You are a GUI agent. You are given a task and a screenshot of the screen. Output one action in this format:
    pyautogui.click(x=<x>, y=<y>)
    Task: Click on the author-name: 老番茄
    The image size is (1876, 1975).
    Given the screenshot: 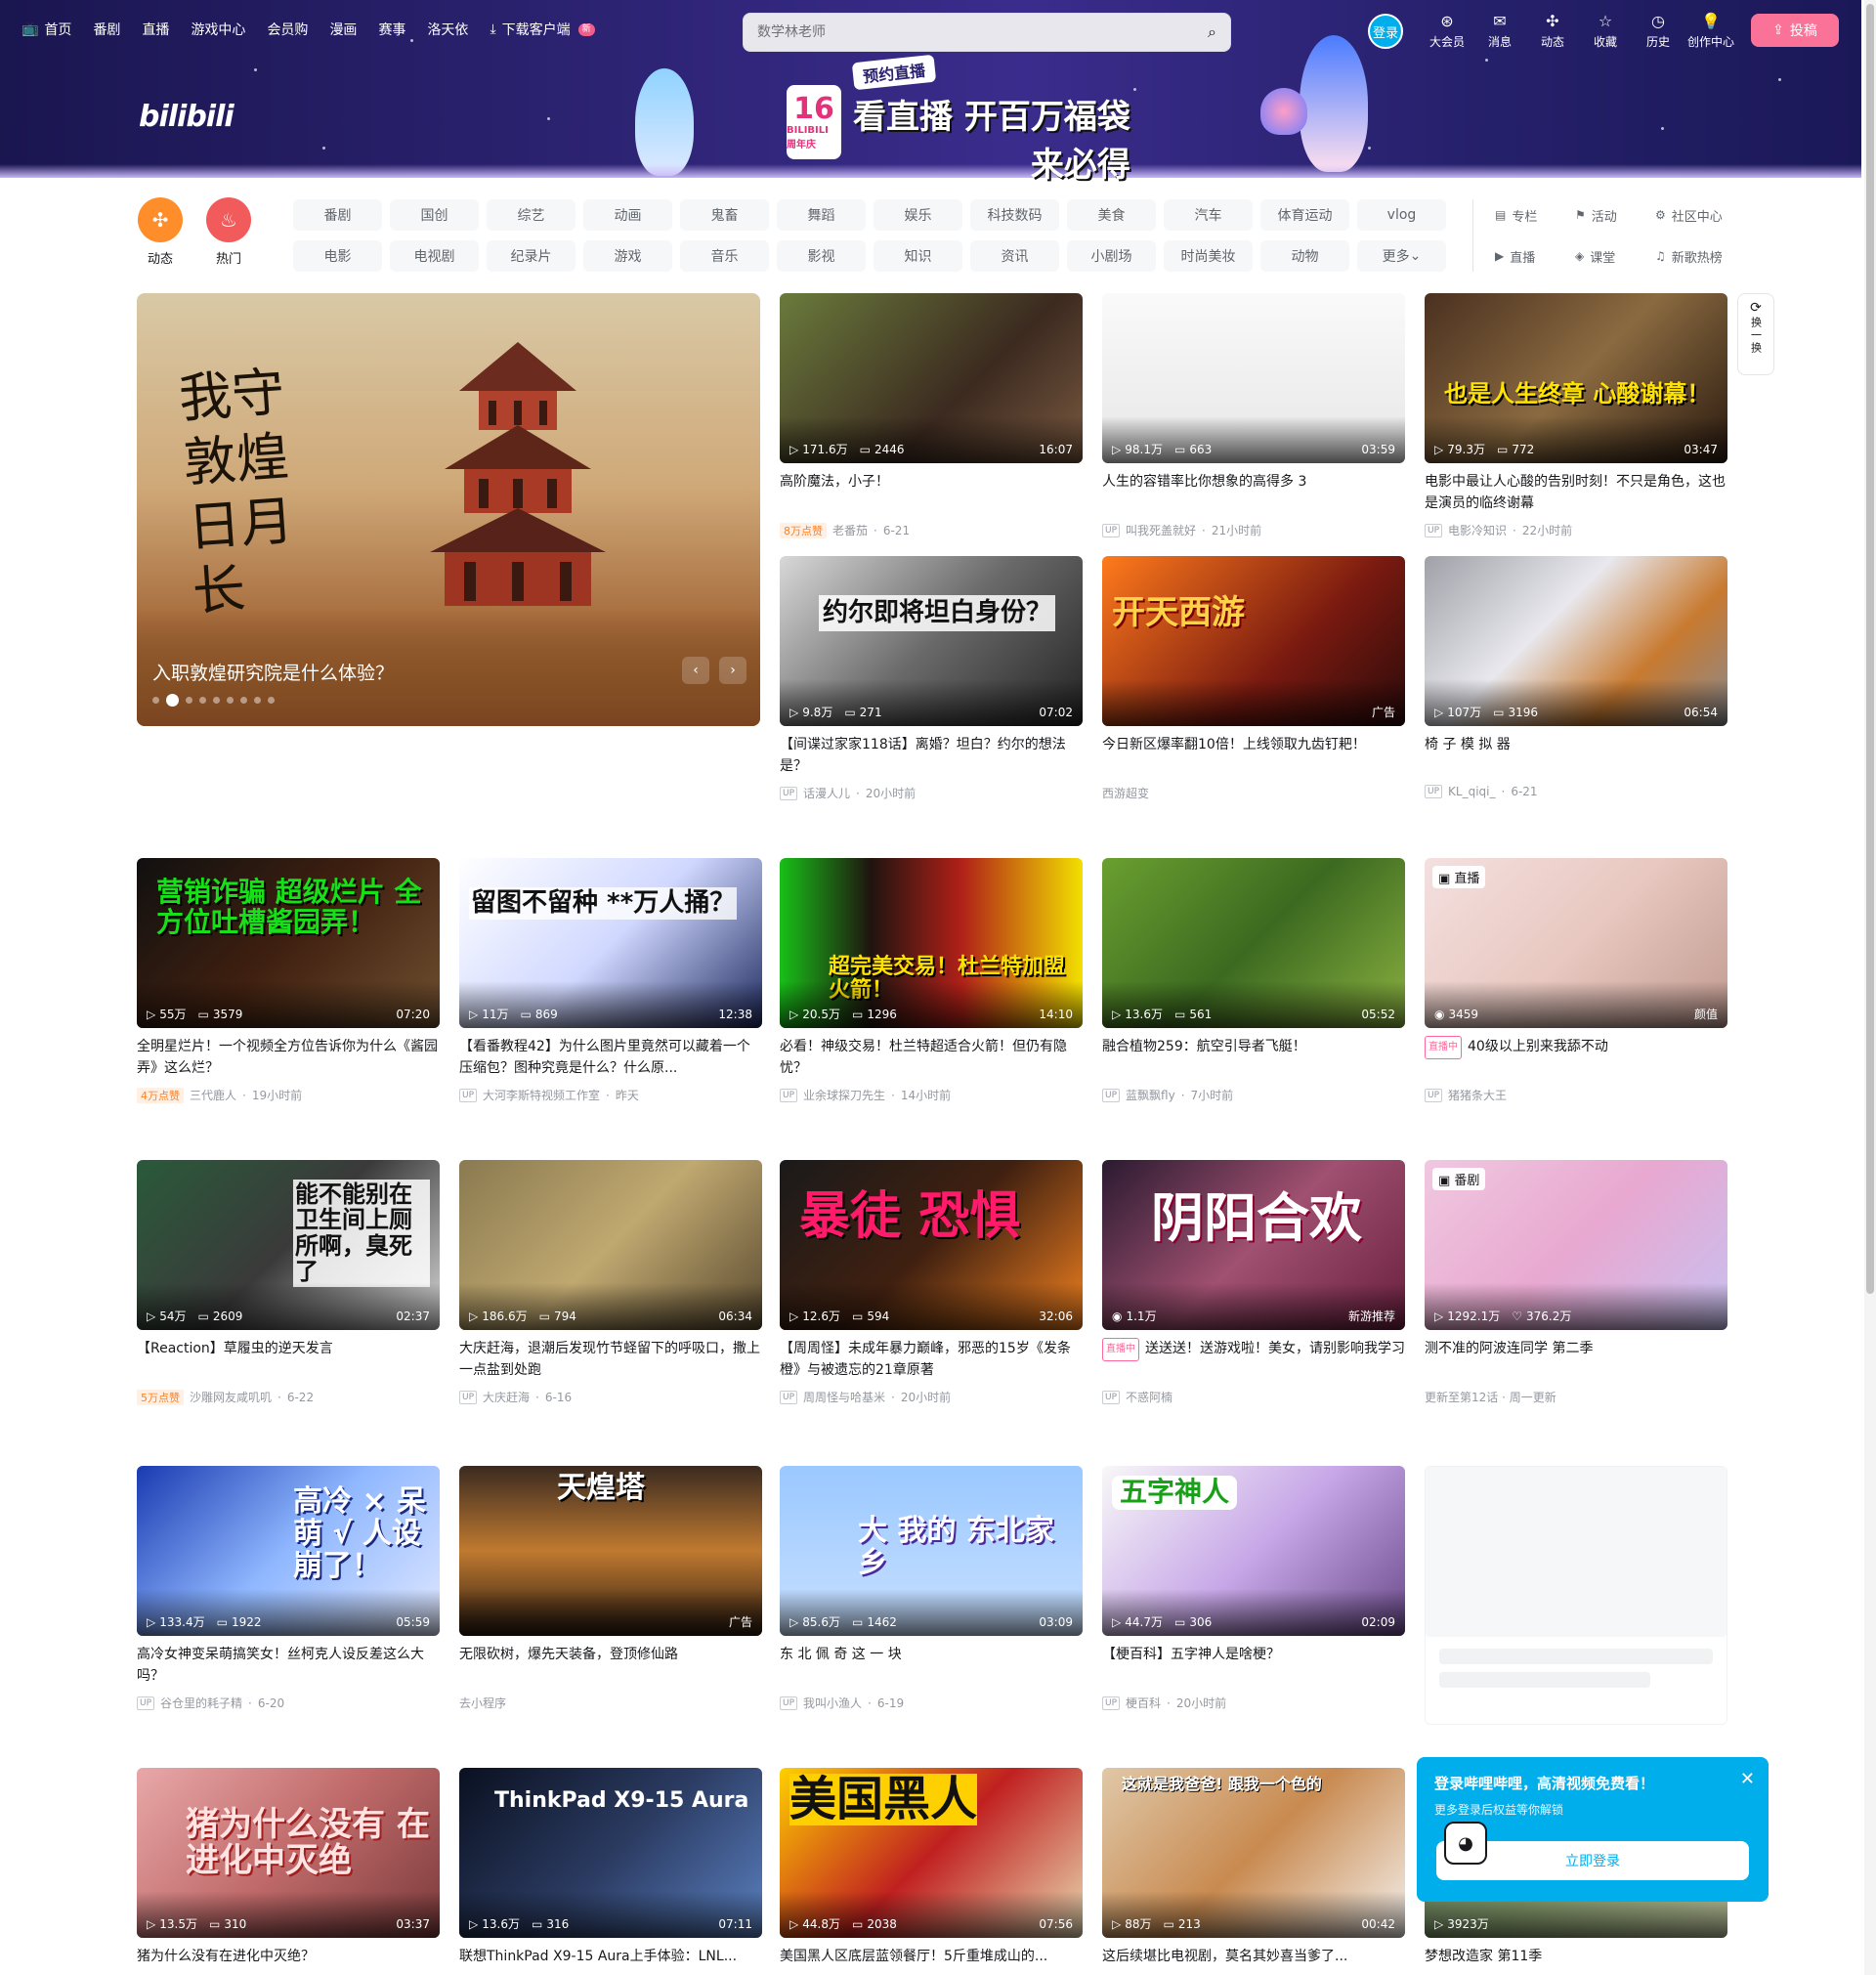 What is the action you would take?
    pyautogui.click(x=850, y=530)
    